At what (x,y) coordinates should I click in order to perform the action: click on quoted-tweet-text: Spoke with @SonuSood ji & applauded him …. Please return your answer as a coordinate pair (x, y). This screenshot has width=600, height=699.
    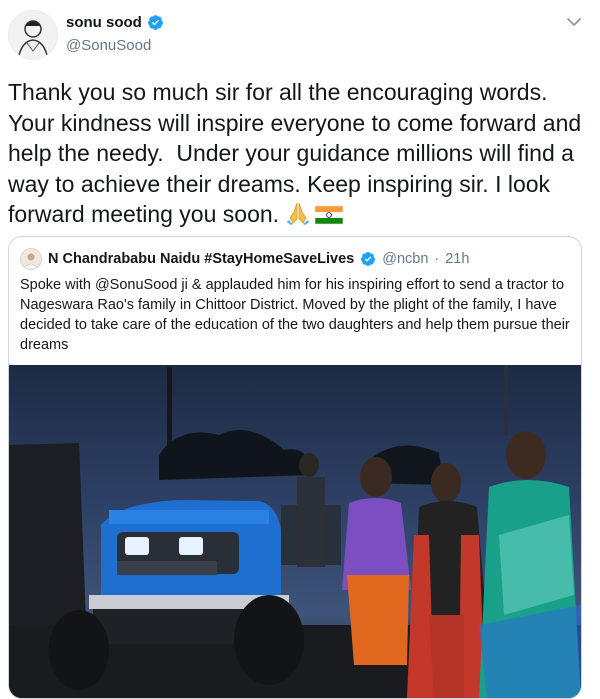
    Looking at the image, I should click on (295, 315).